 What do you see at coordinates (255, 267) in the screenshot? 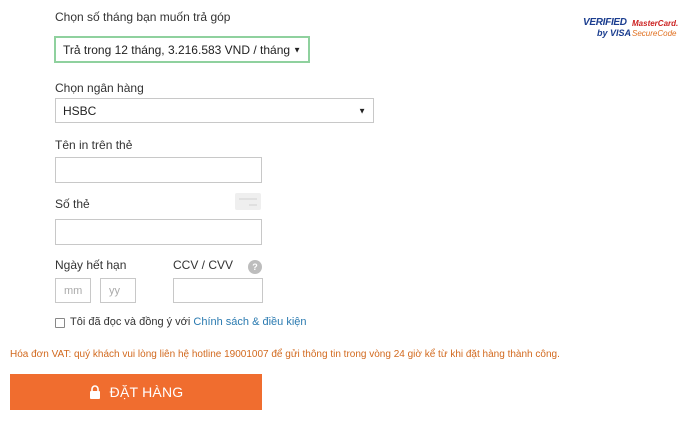
I see `help-icon: ?` at bounding box center [255, 267].